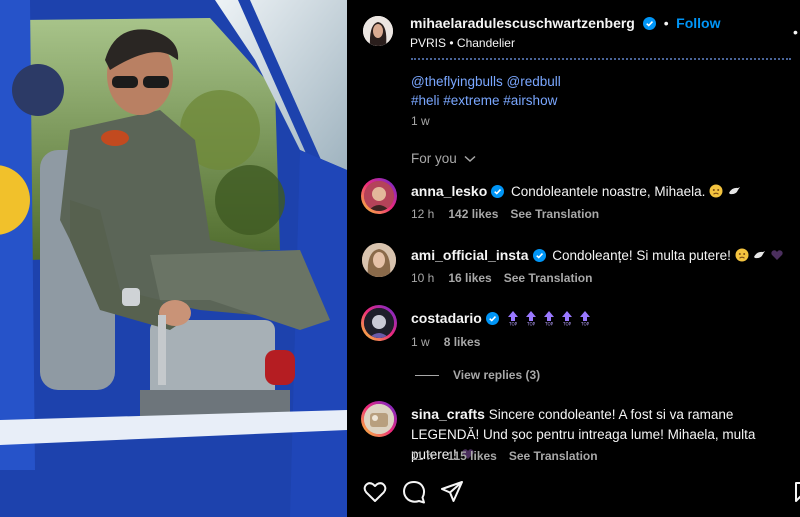  Describe the element at coordinates (641, 255) in the screenshot. I see `comment-text: Condoleanțe! Si multa putere!` at that location.